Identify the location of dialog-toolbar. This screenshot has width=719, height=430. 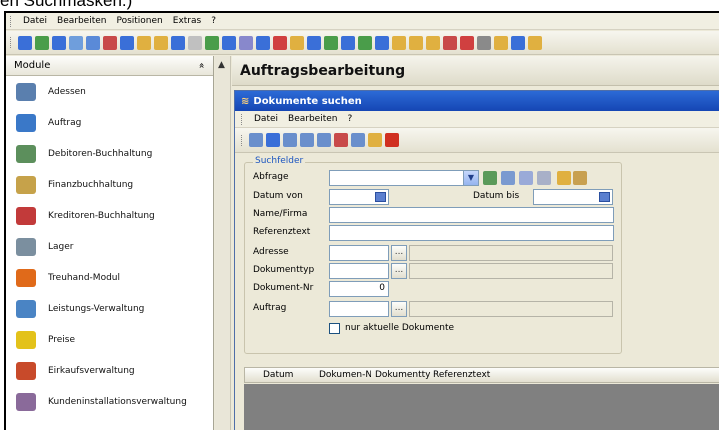
(477, 140).